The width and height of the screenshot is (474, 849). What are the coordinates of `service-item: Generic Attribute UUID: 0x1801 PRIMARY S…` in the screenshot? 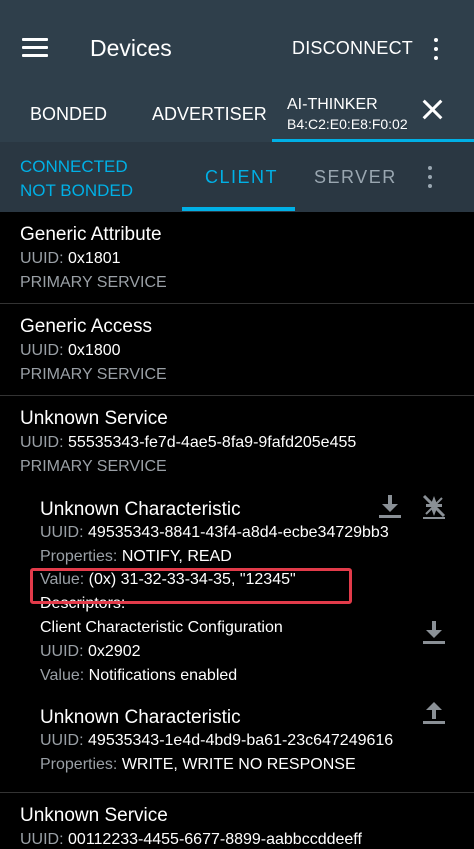 It's located at (237, 257).